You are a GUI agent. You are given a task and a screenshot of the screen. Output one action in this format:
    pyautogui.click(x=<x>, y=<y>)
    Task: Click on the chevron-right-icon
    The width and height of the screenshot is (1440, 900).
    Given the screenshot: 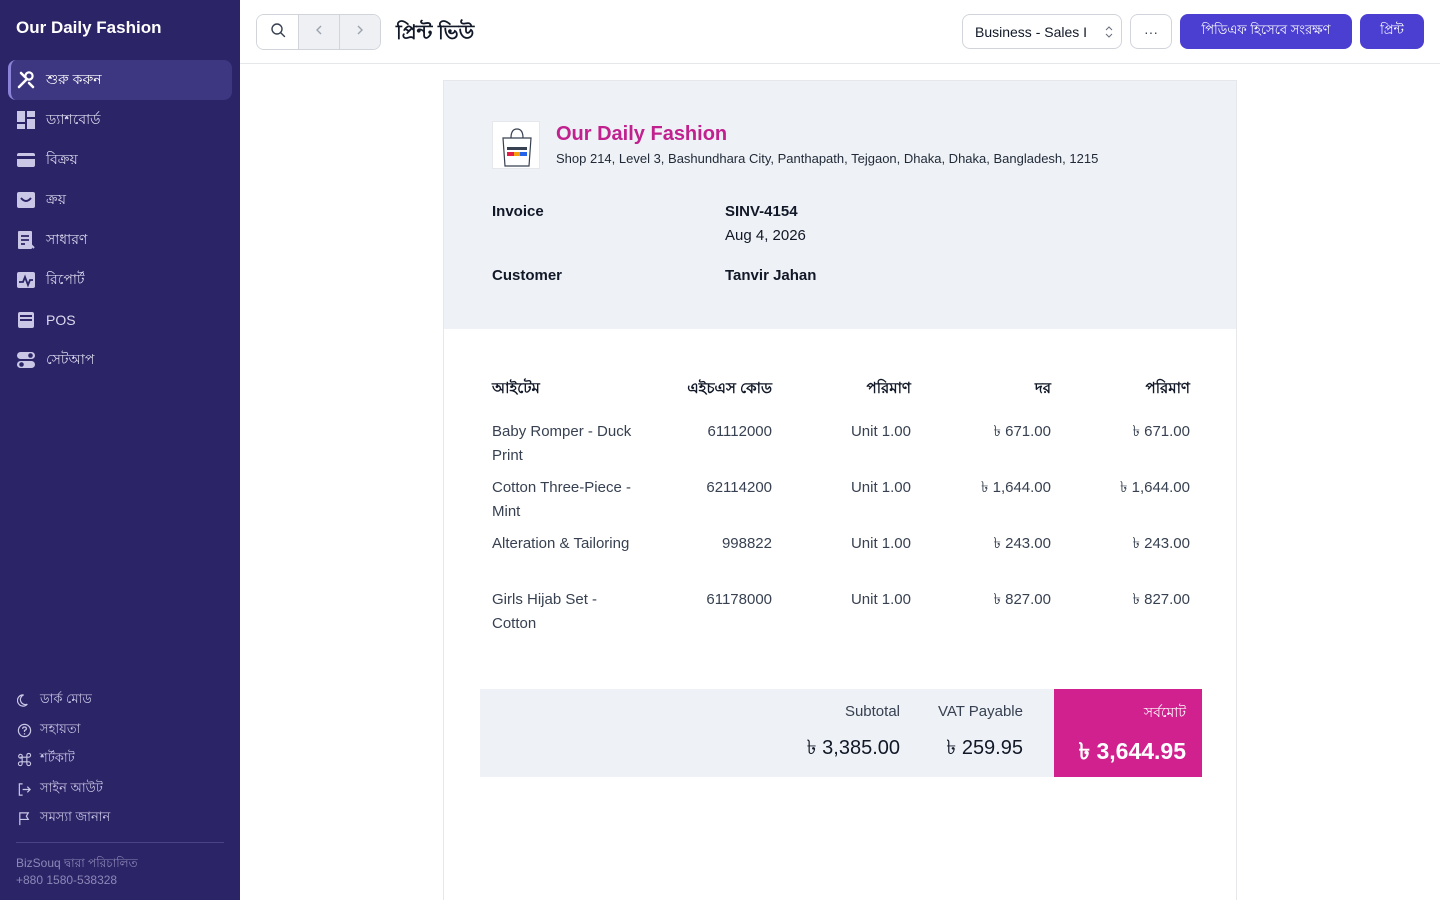 What is the action you would take?
    pyautogui.click(x=360, y=32)
    